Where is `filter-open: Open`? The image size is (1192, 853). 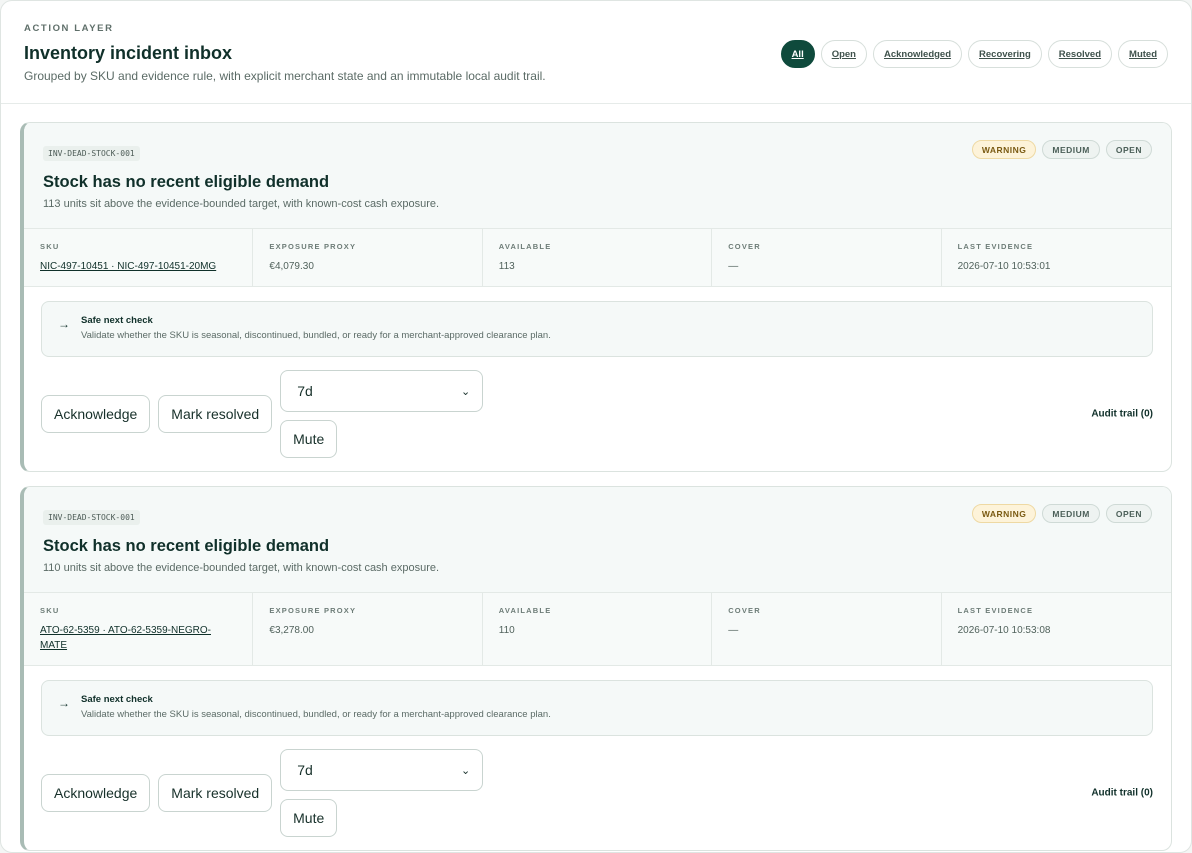
filter-open: Open is located at coordinates (843, 54).